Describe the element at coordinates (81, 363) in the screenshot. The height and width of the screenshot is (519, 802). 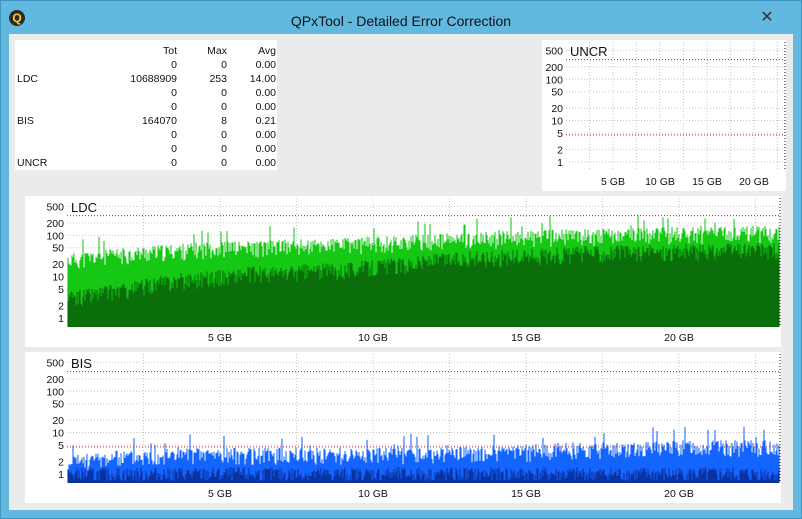
I see `chart-title: BIS` at that location.